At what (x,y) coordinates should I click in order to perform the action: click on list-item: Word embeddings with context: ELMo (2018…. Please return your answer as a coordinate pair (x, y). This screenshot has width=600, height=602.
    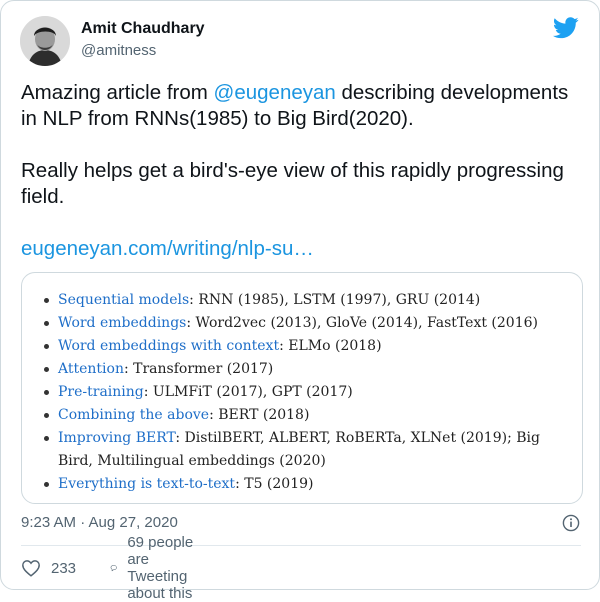
    Looking at the image, I should click on (305, 346).